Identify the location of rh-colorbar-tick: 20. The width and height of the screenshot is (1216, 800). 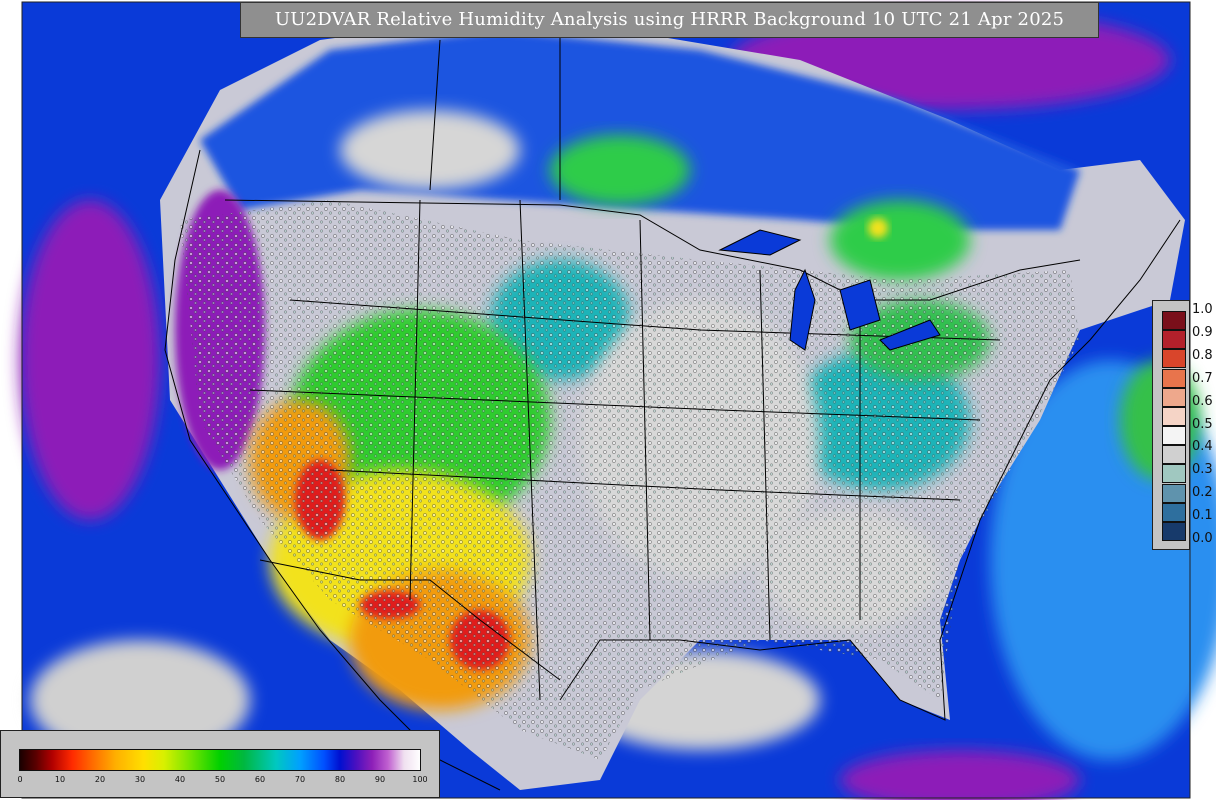
(100, 779).